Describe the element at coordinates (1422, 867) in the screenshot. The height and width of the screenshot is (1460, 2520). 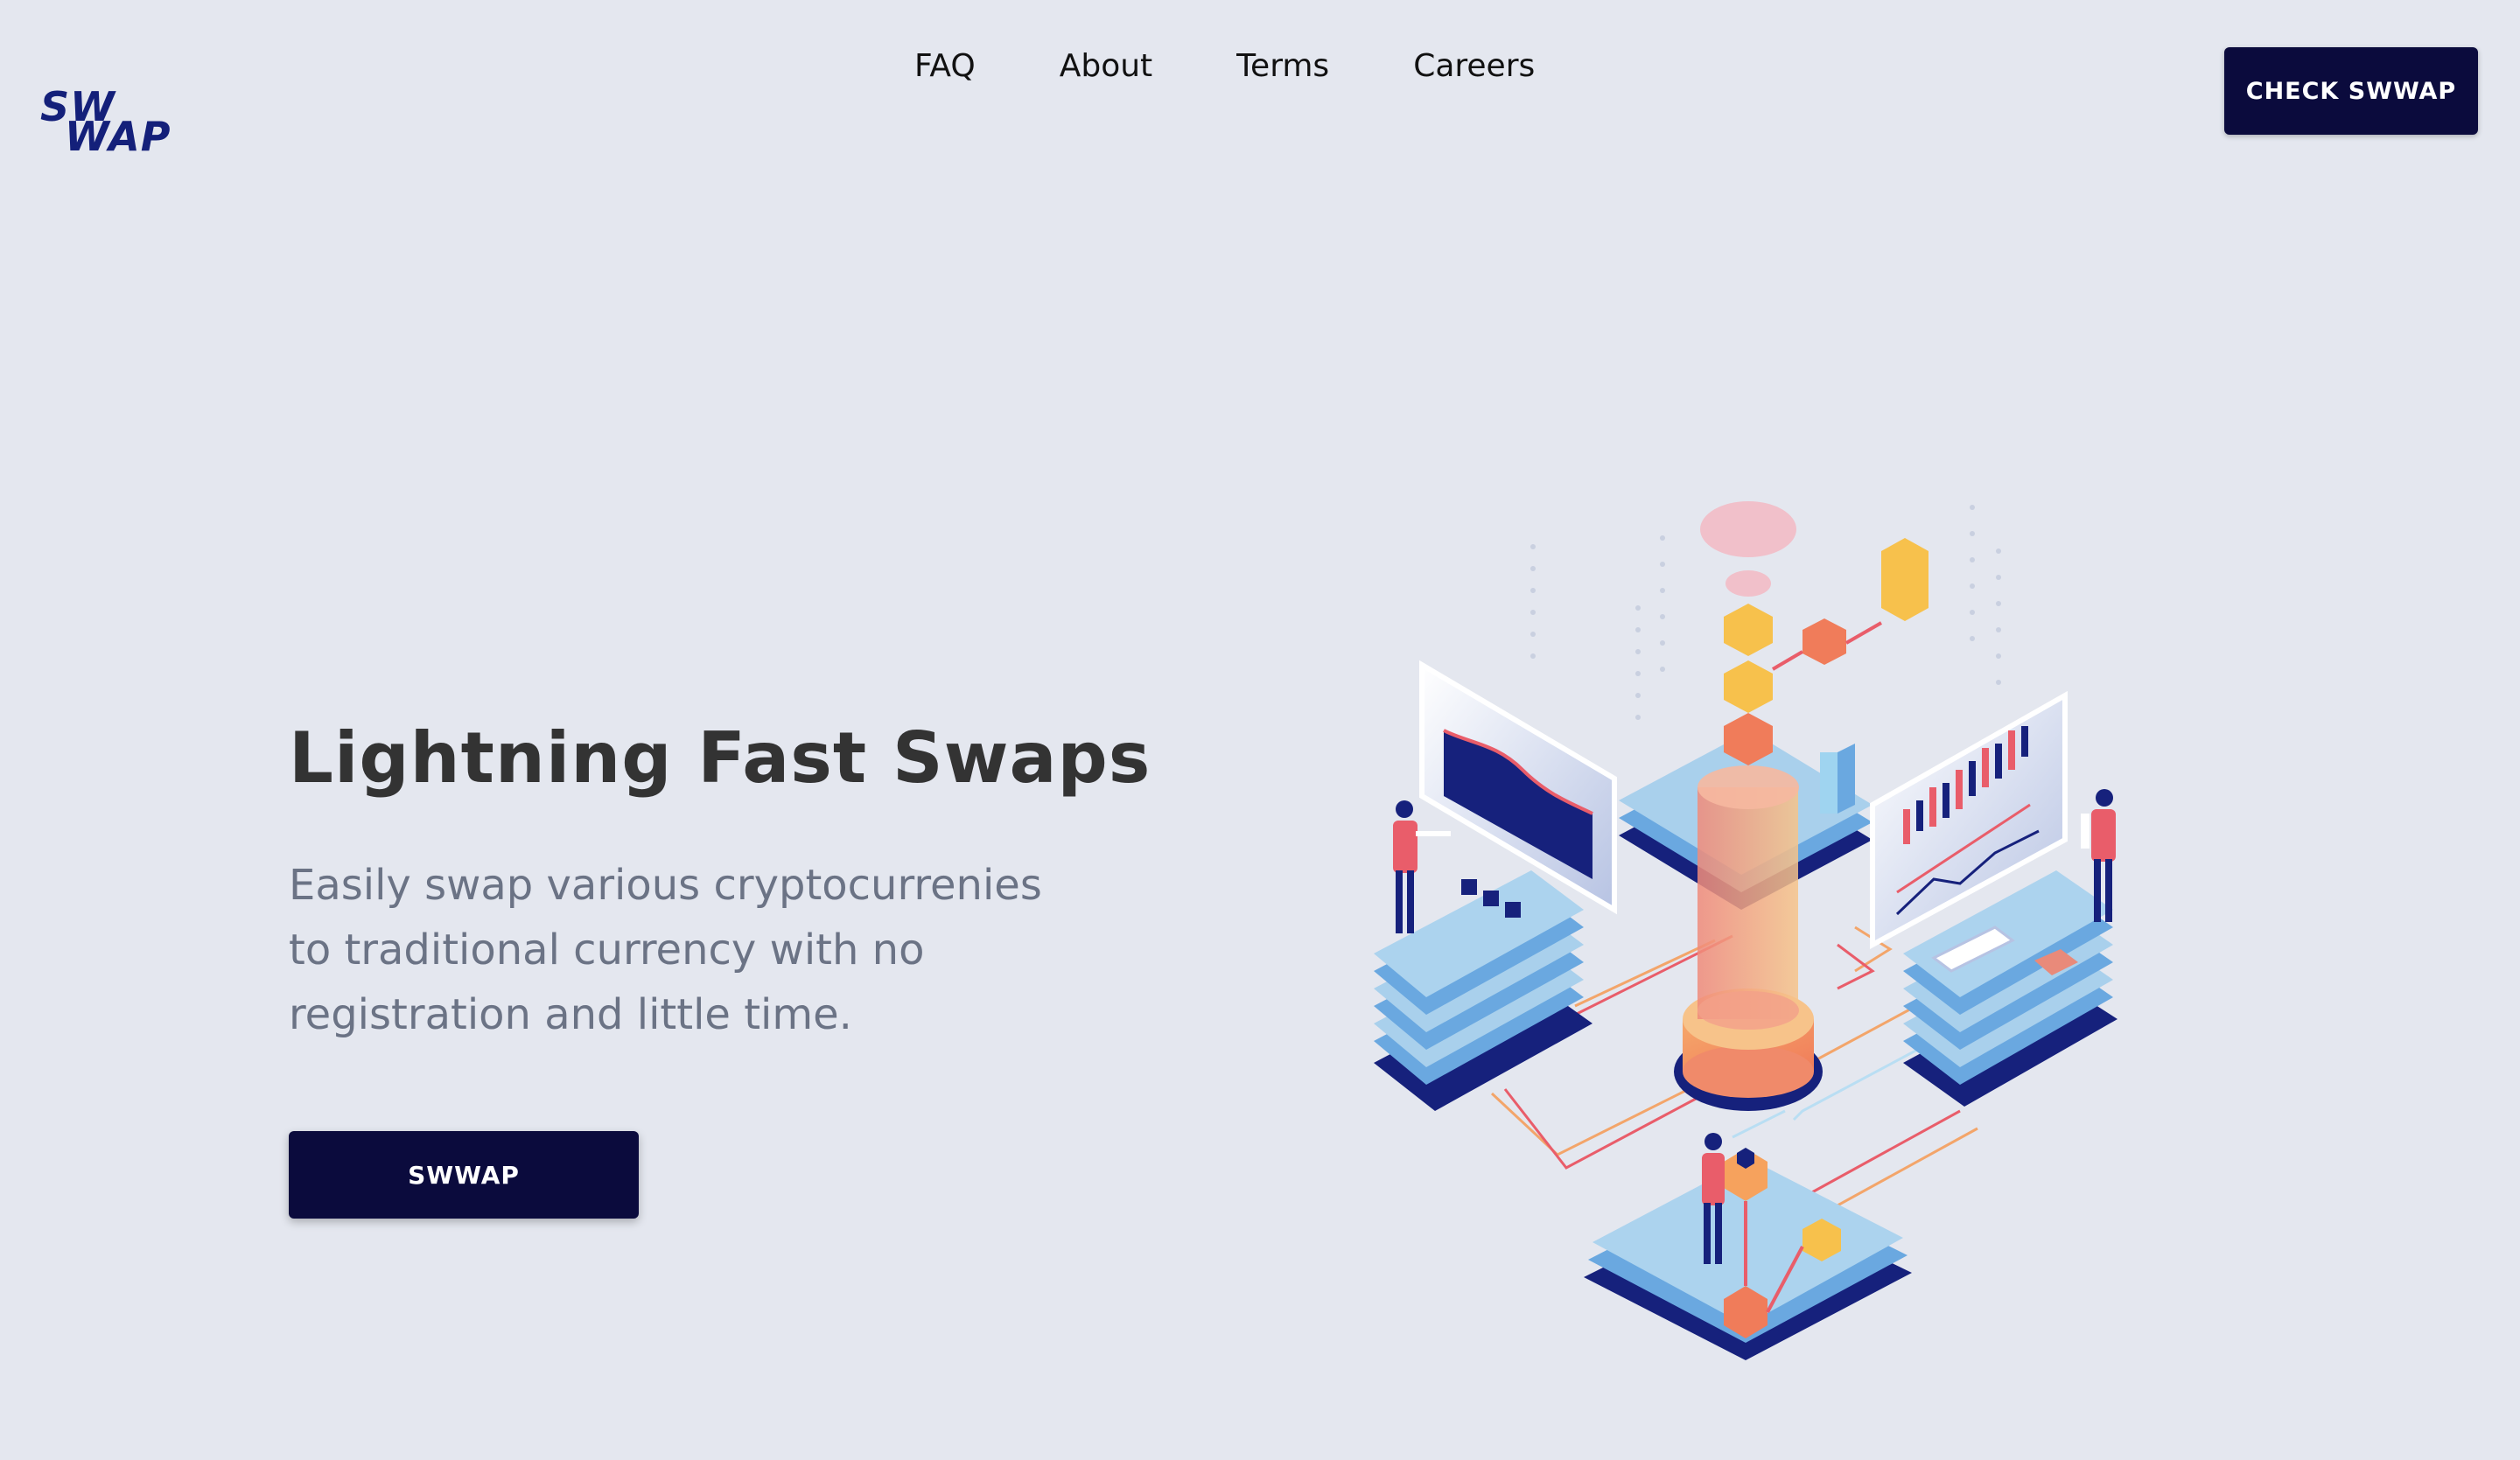
I see `person-left` at that location.